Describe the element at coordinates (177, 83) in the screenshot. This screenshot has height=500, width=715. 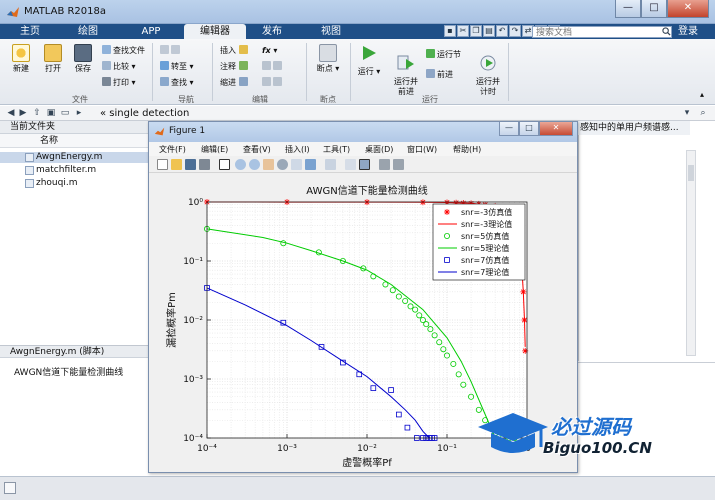
I see `find-button: 查找 ▾` at that location.